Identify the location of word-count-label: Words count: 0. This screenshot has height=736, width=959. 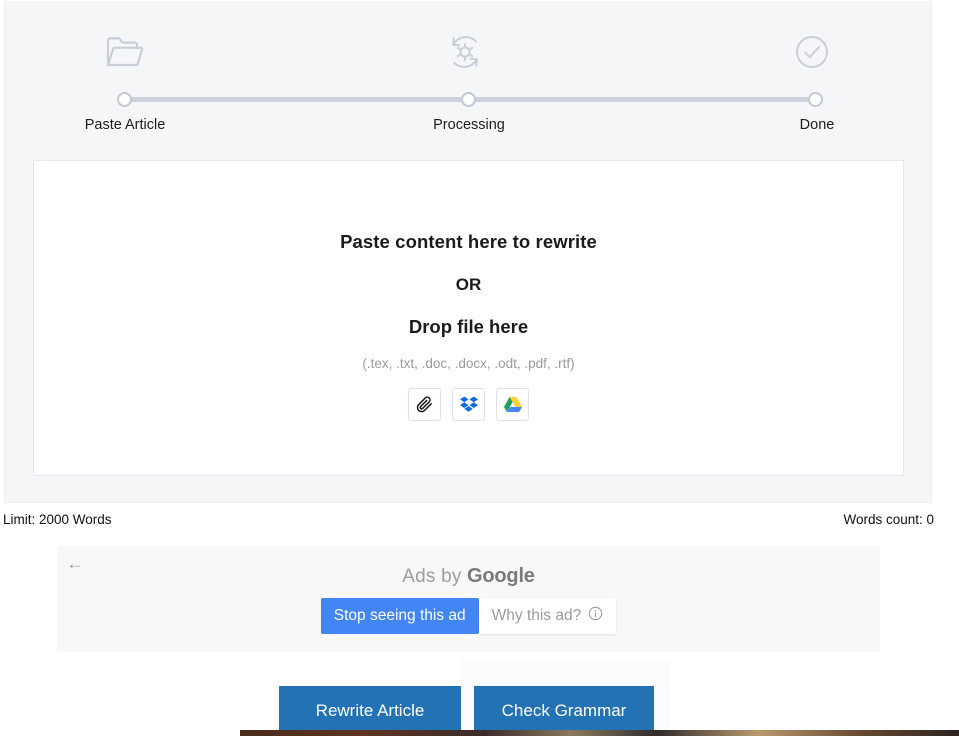
(888, 519).